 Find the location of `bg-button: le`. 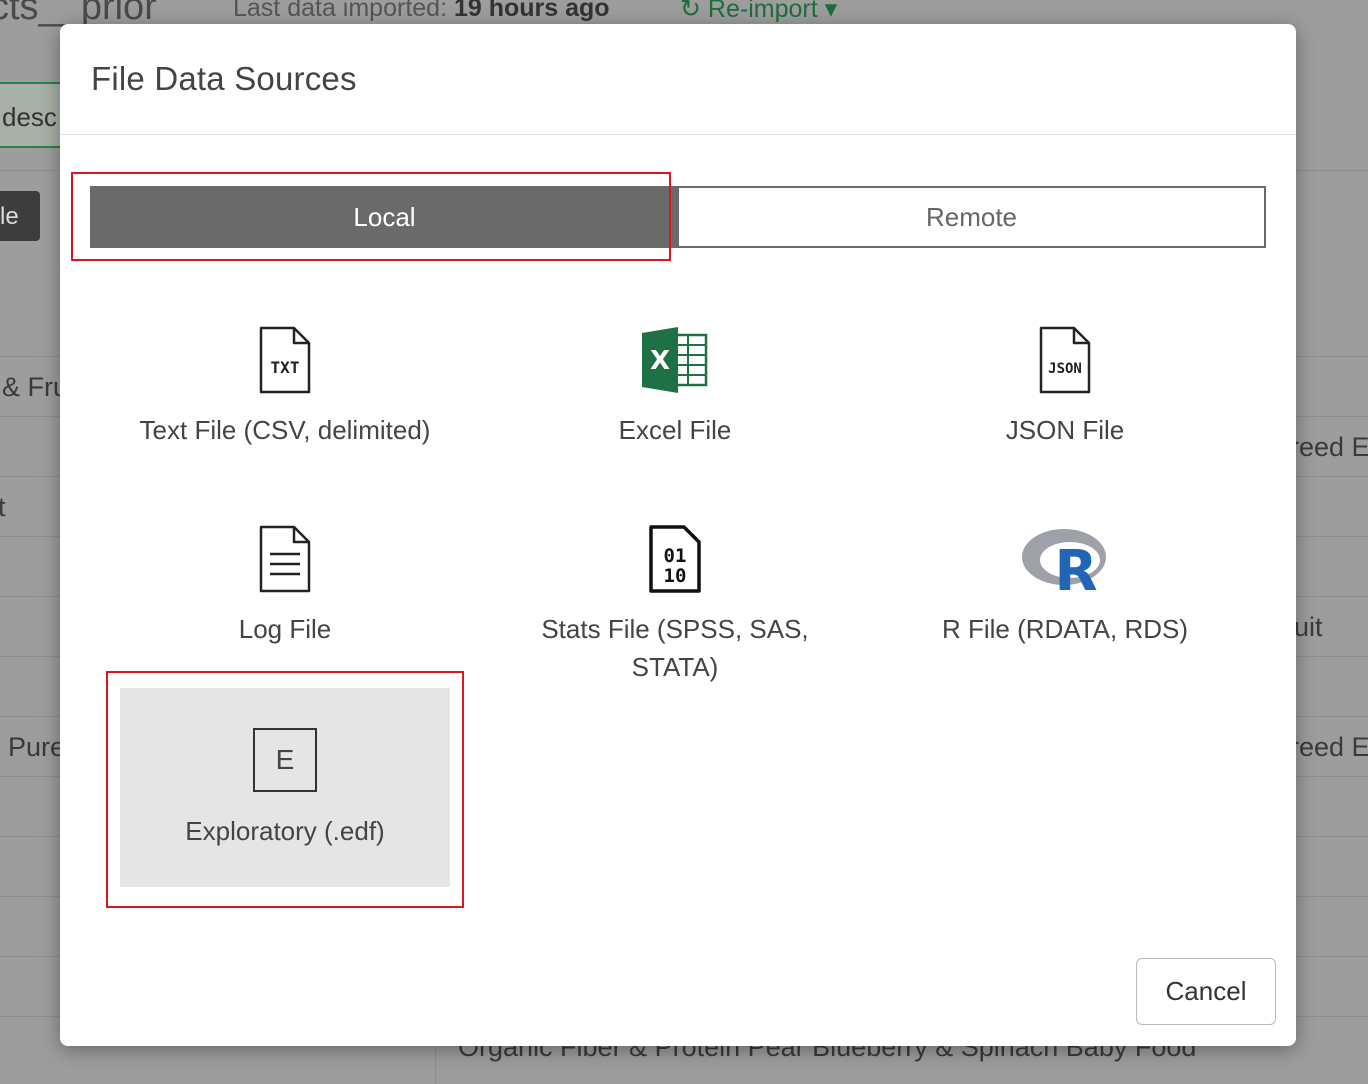

bg-button: le is located at coordinates (20, 216).